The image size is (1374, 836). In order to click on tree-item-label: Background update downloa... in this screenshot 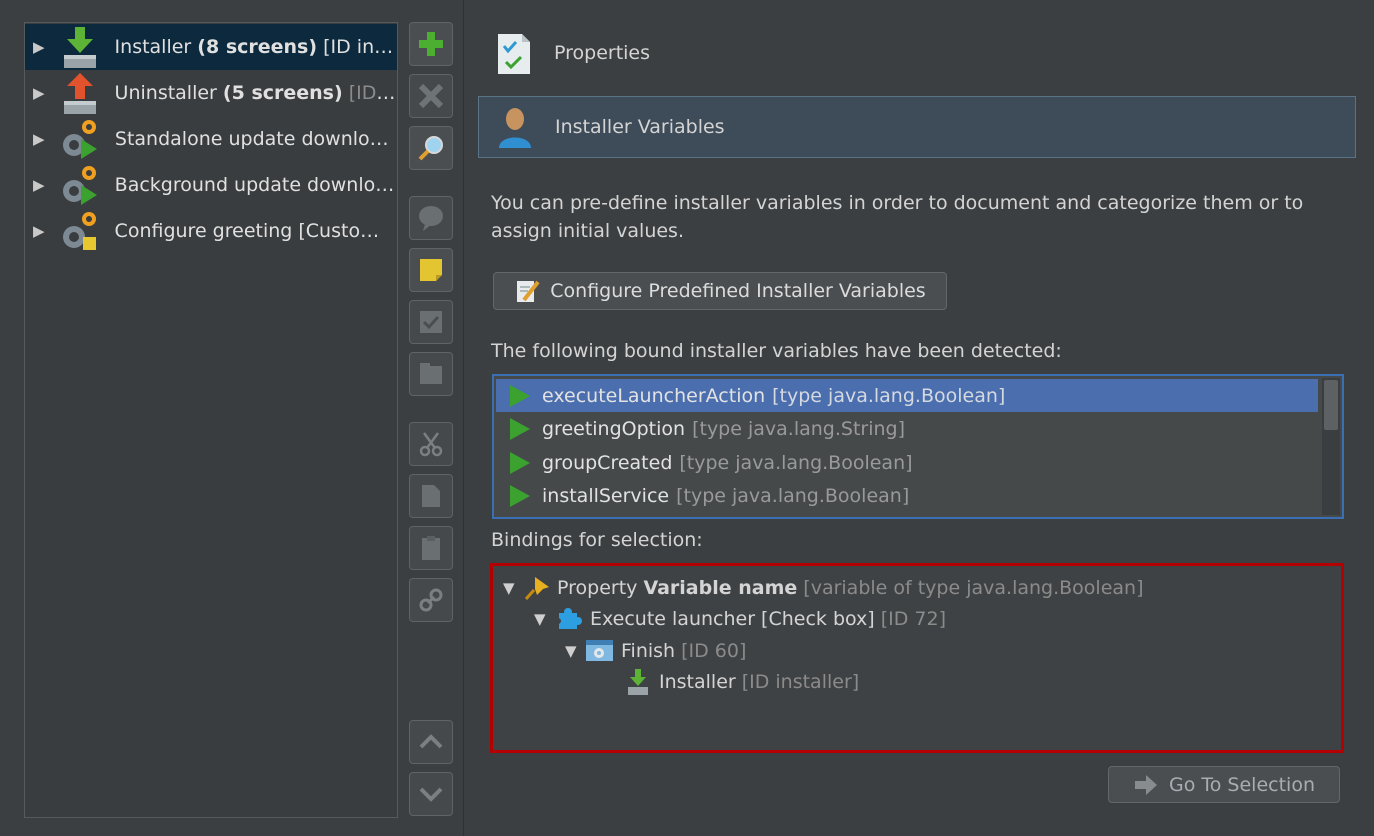, I will do `click(255, 185)`.